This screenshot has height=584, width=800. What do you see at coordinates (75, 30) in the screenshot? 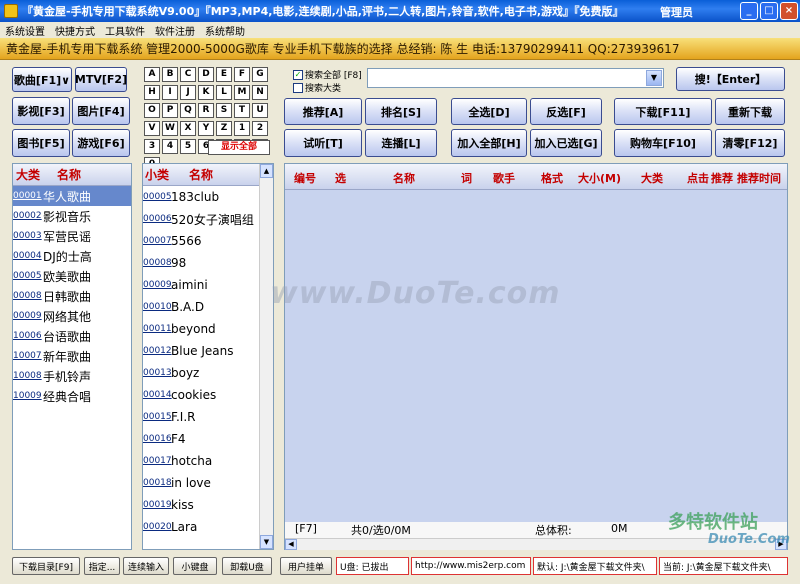
I see `menu-shortcuts: 快捷方式` at bounding box center [75, 30].